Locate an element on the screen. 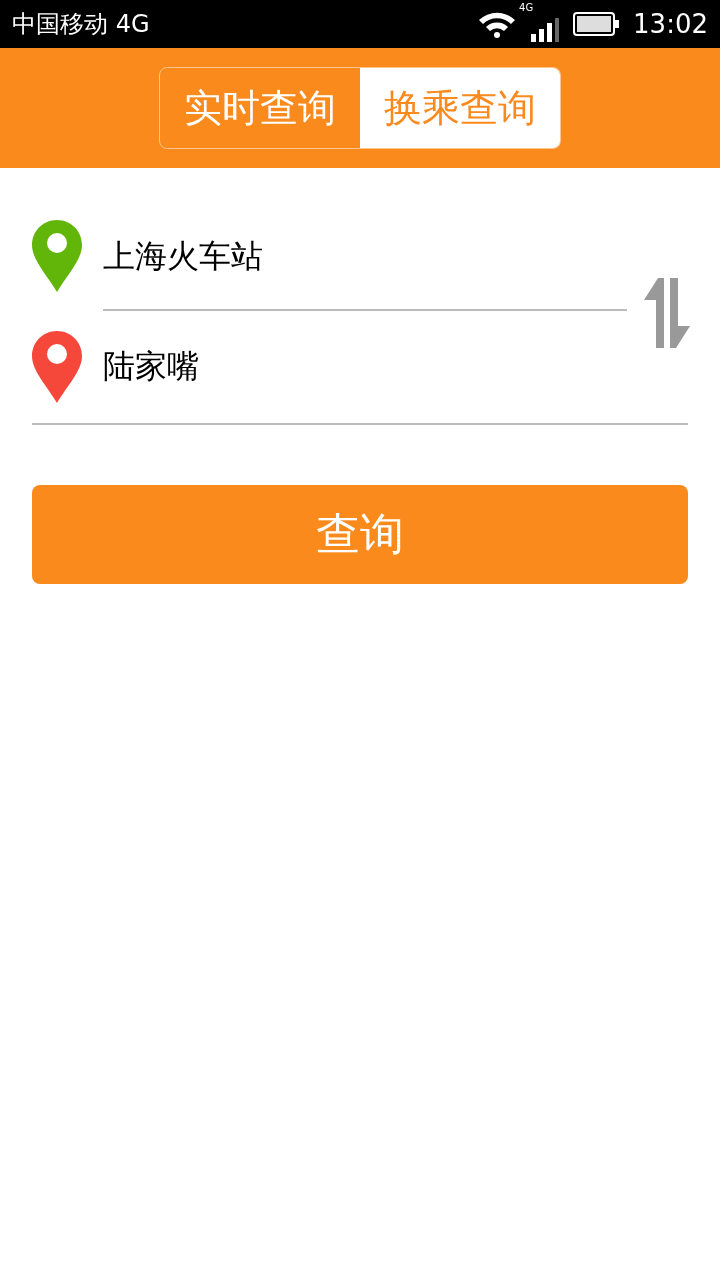  input-field: 上海火车站 is located at coordinates (365, 257).